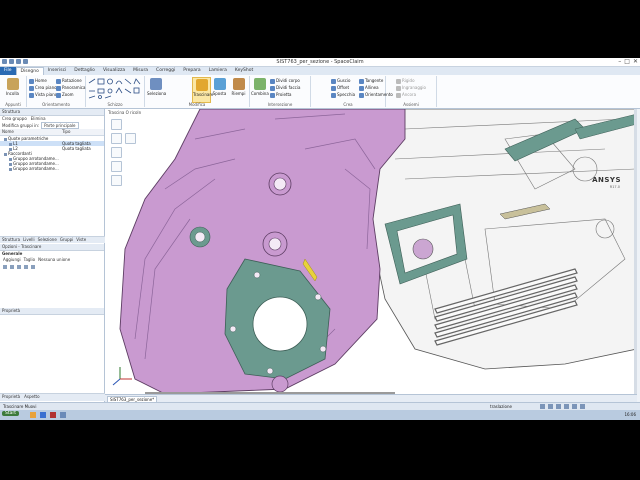  I want to click on pull-button: Trascinare, so click(202, 90).